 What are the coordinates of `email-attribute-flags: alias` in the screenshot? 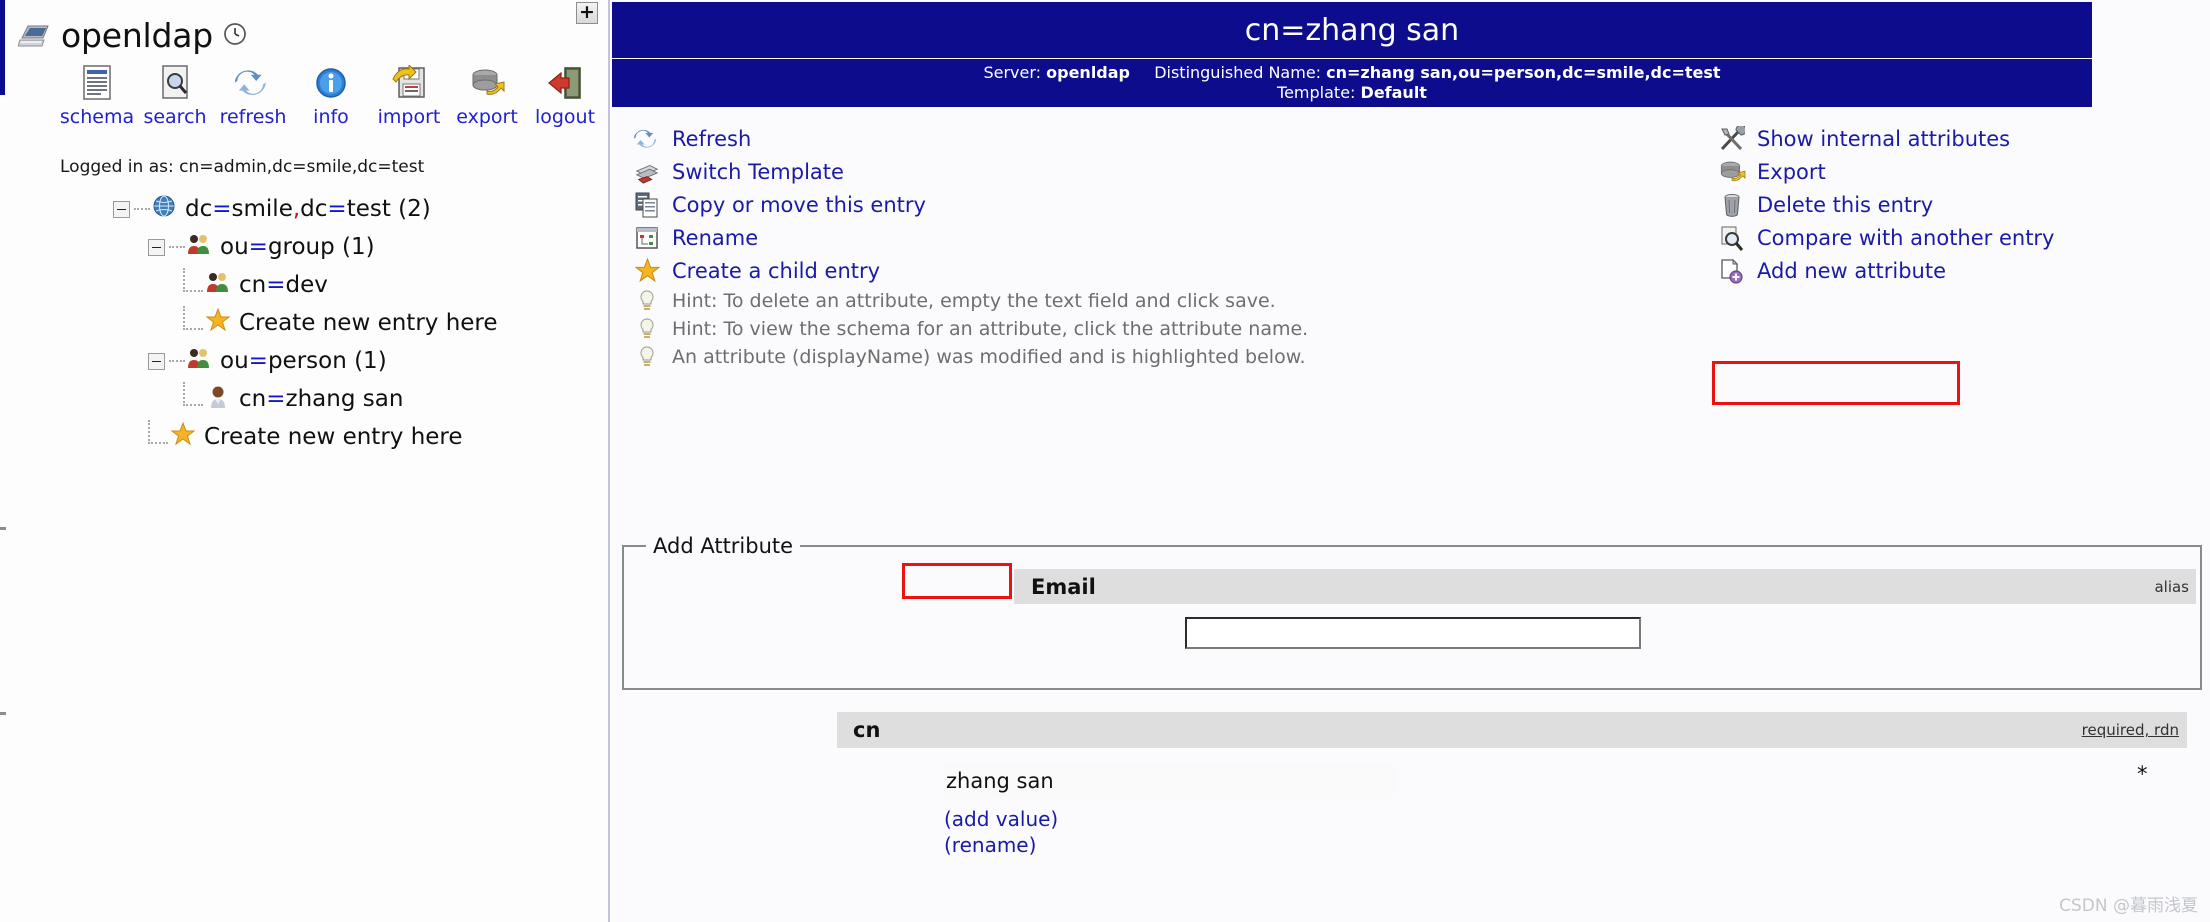 It's located at (2171, 586).